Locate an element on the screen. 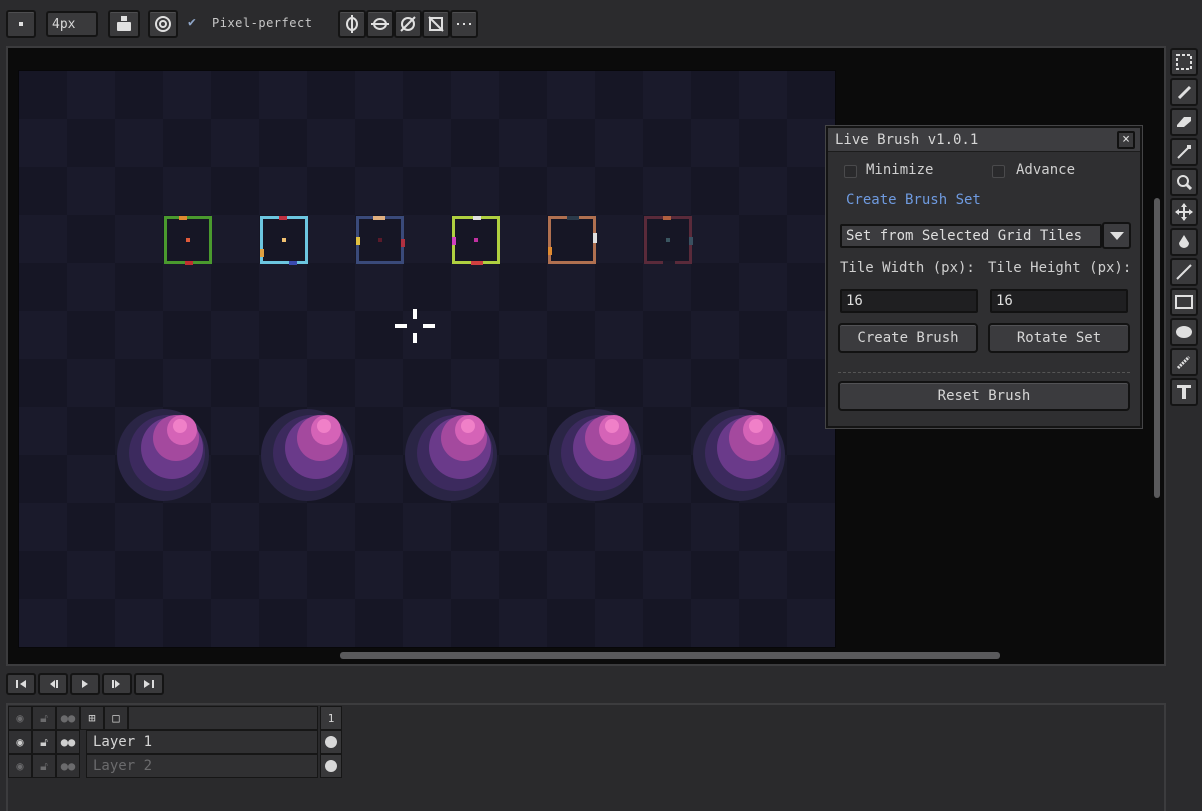 Image resolution: width=1202 pixels, height=811 pixels. layer-row: ◉ 🔓︎ ●● Layer 1 is located at coordinates (176, 742).